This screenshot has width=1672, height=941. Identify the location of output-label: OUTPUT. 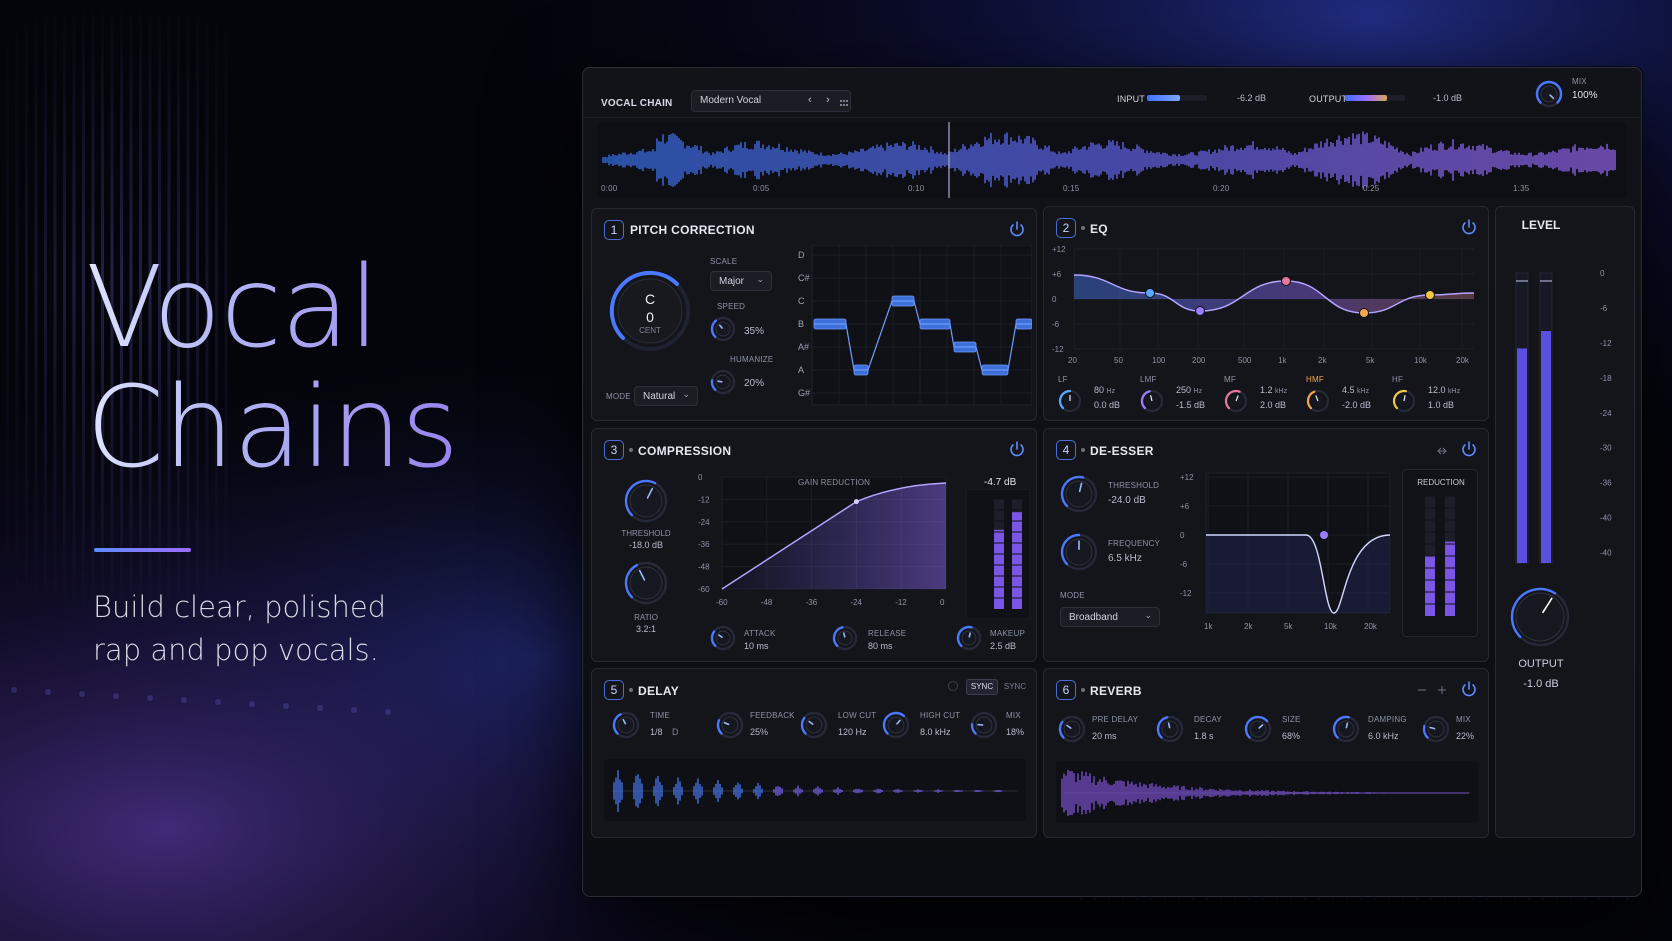
(1328, 99).